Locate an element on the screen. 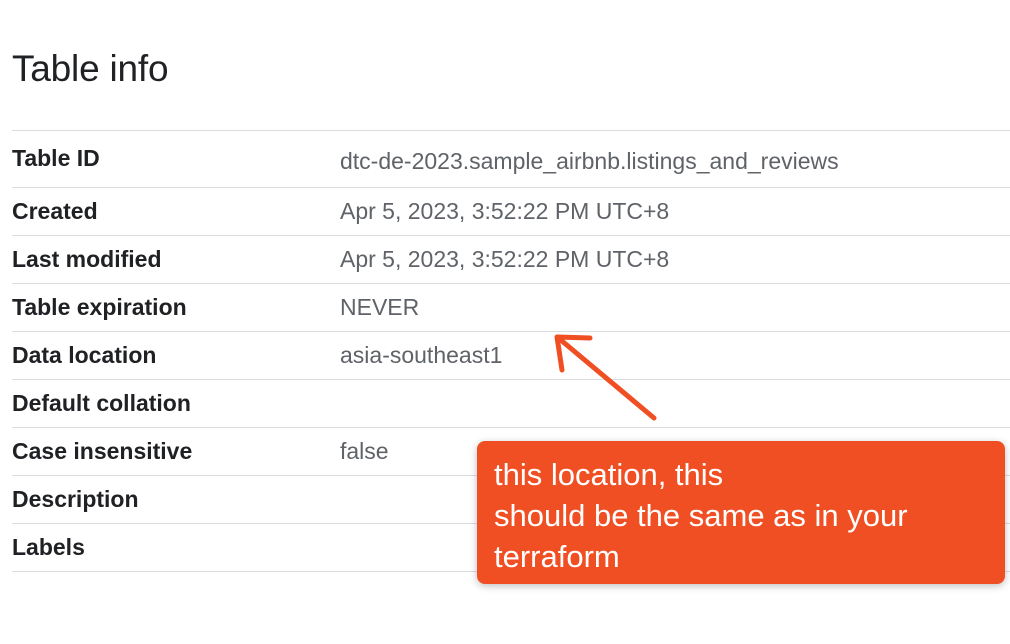 This screenshot has height=644, width=1010. row-label: Last modified is located at coordinates (87, 259).